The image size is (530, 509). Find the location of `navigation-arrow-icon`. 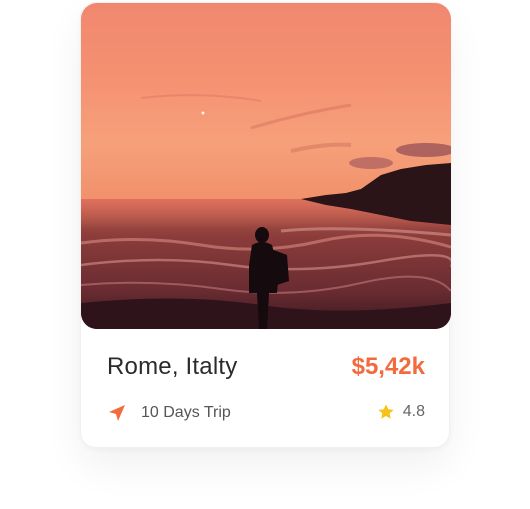

navigation-arrow-icon is located at coordinates (117, 413).